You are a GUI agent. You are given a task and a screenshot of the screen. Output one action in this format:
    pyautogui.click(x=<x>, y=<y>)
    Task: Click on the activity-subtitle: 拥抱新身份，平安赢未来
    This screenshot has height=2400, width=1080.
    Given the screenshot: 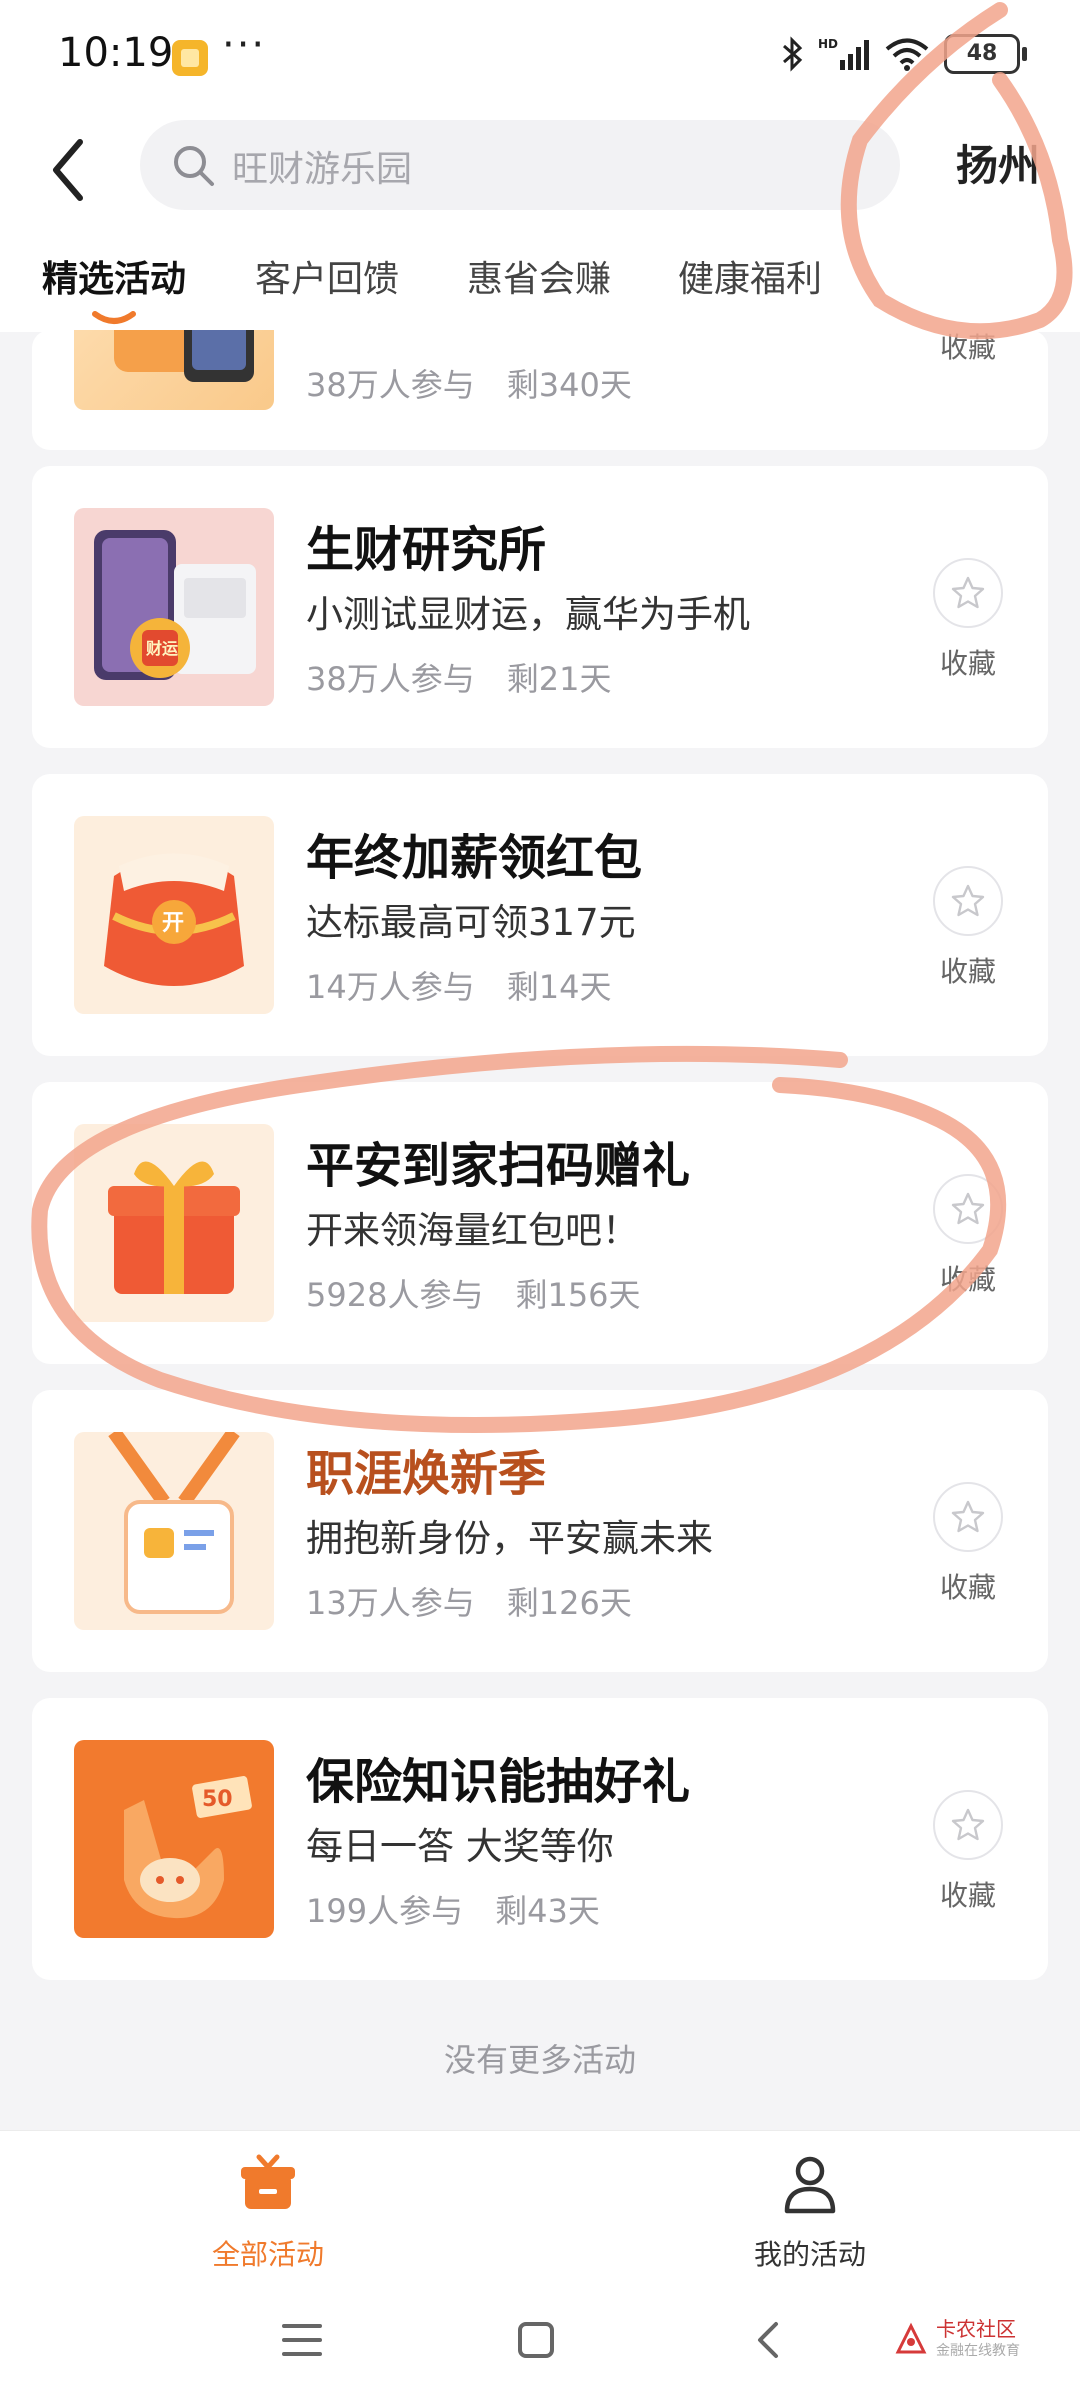 What is the action you would take?
    pyautogui.click(x=509, y=1538)
    